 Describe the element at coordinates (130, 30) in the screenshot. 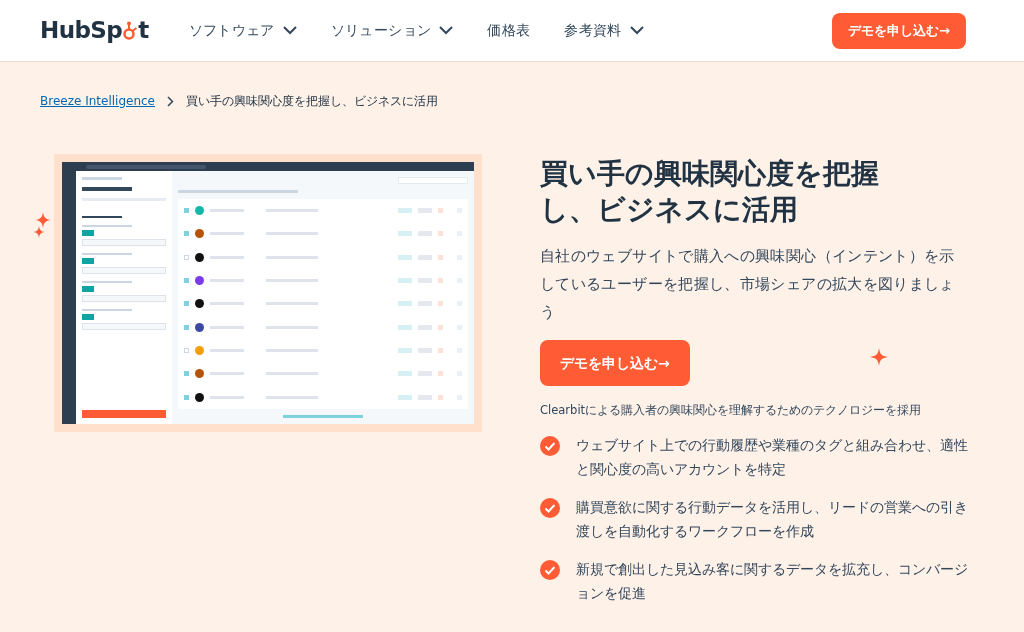

I see `sprocket-icon` at that location.